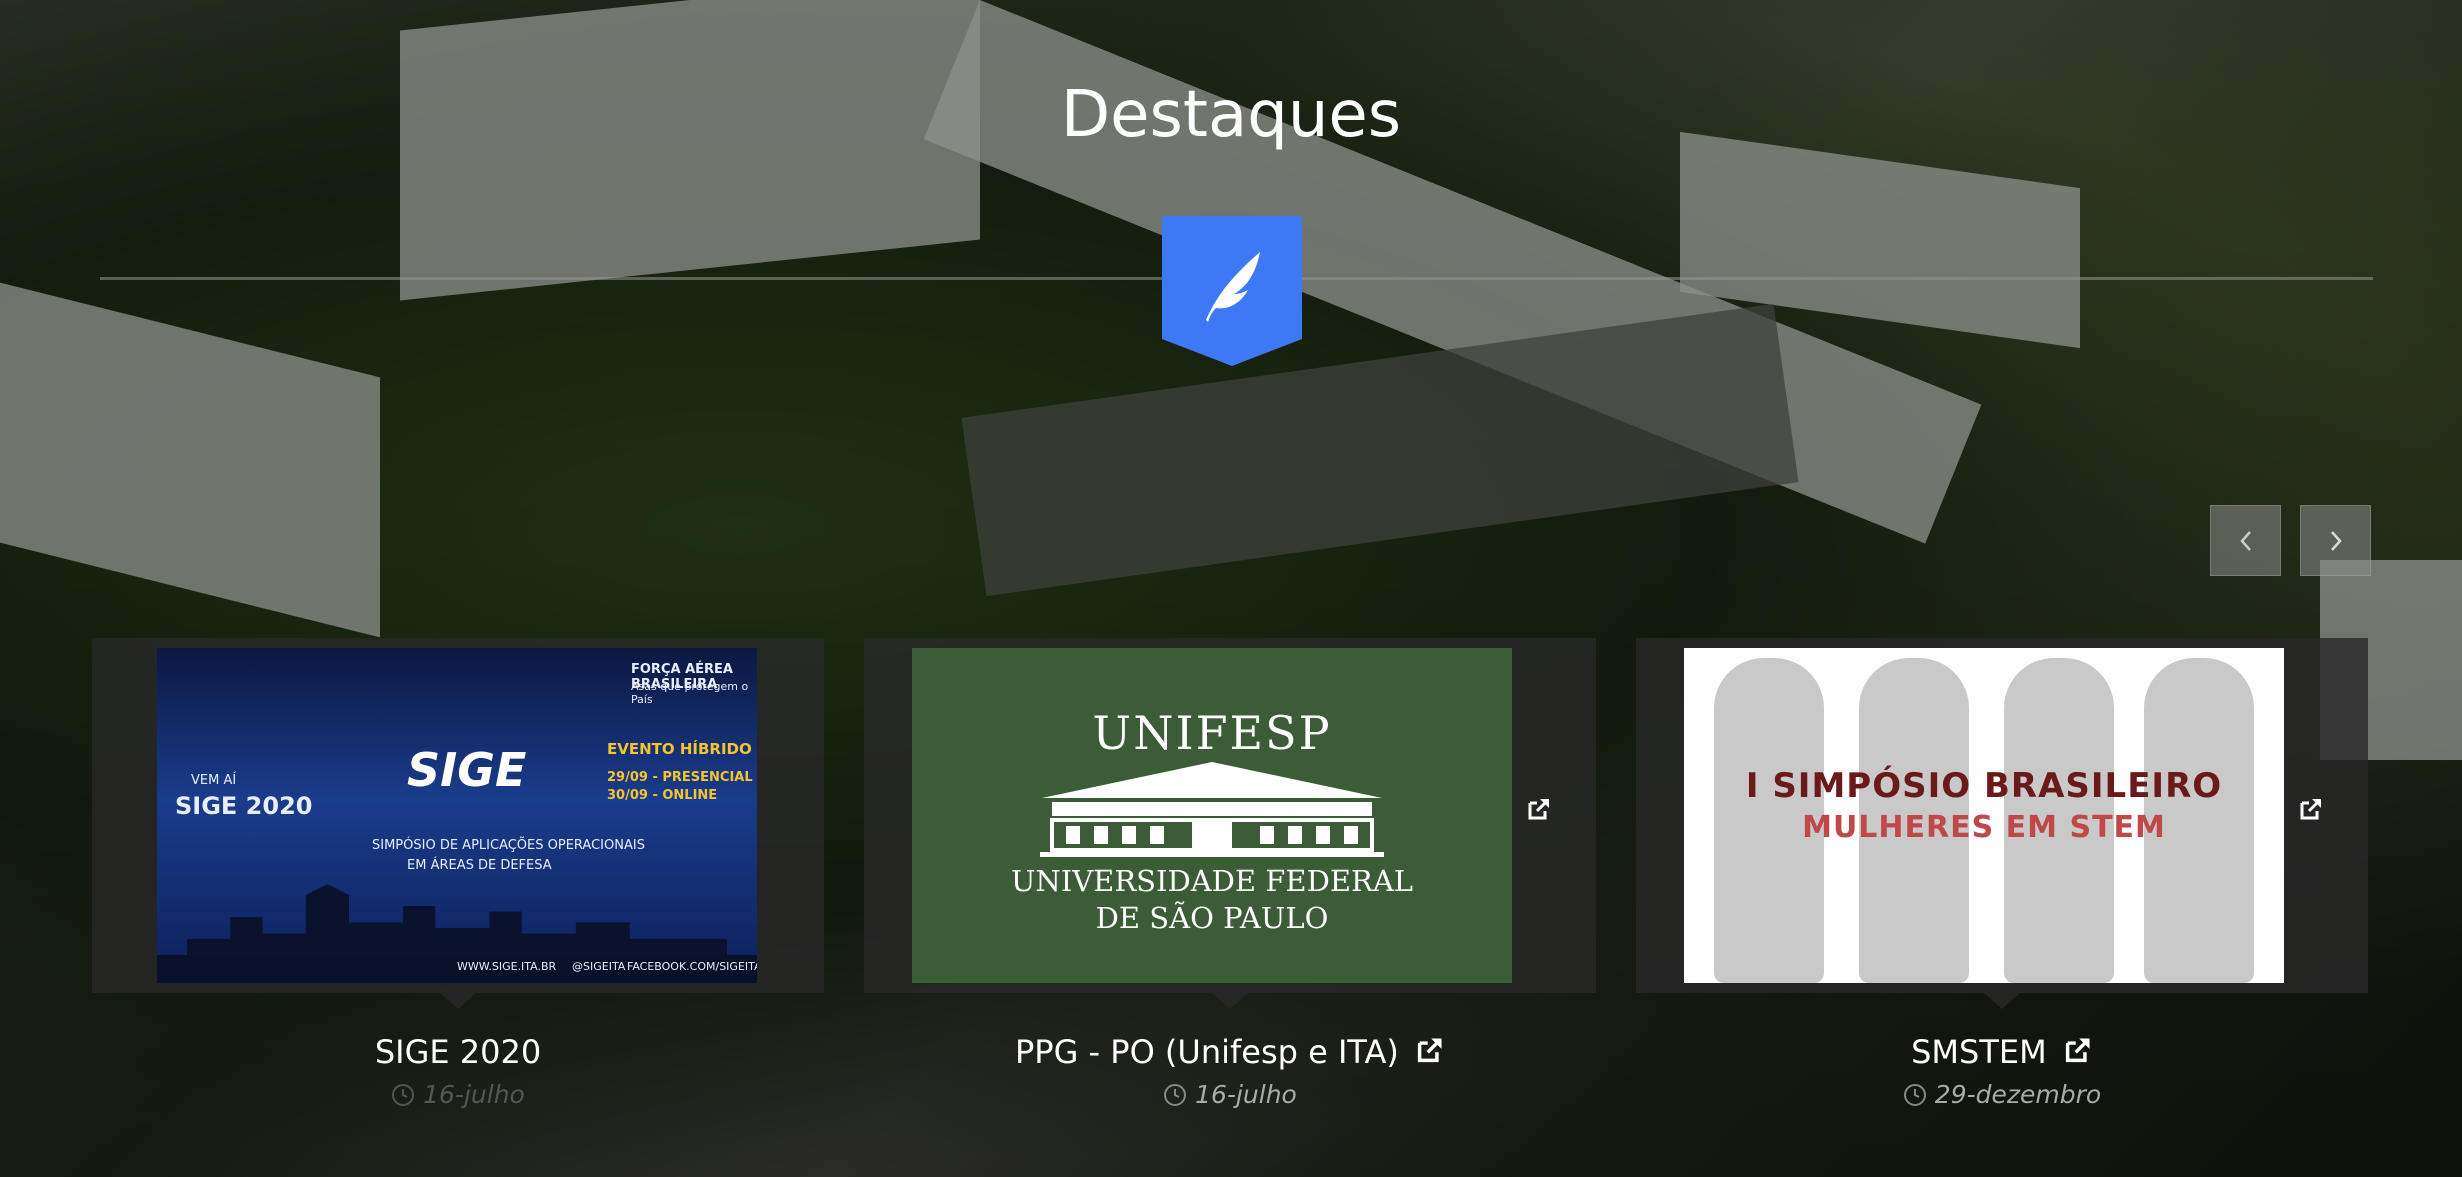 This screenshot has height=1177, width=2462. I want to click on image-text: VEM AÍ, so click(214, 780).